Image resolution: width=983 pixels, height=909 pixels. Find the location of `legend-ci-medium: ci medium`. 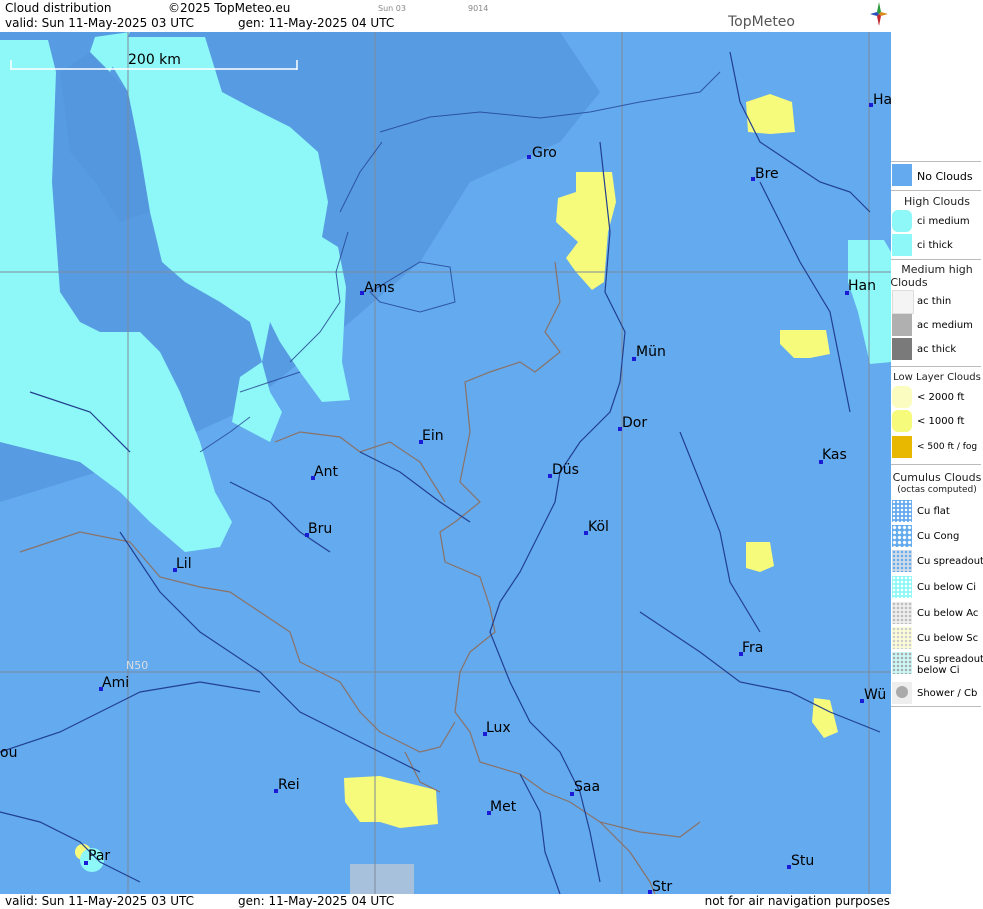

legend-ci-medium: ci medium is located at coordinates (937, 222).